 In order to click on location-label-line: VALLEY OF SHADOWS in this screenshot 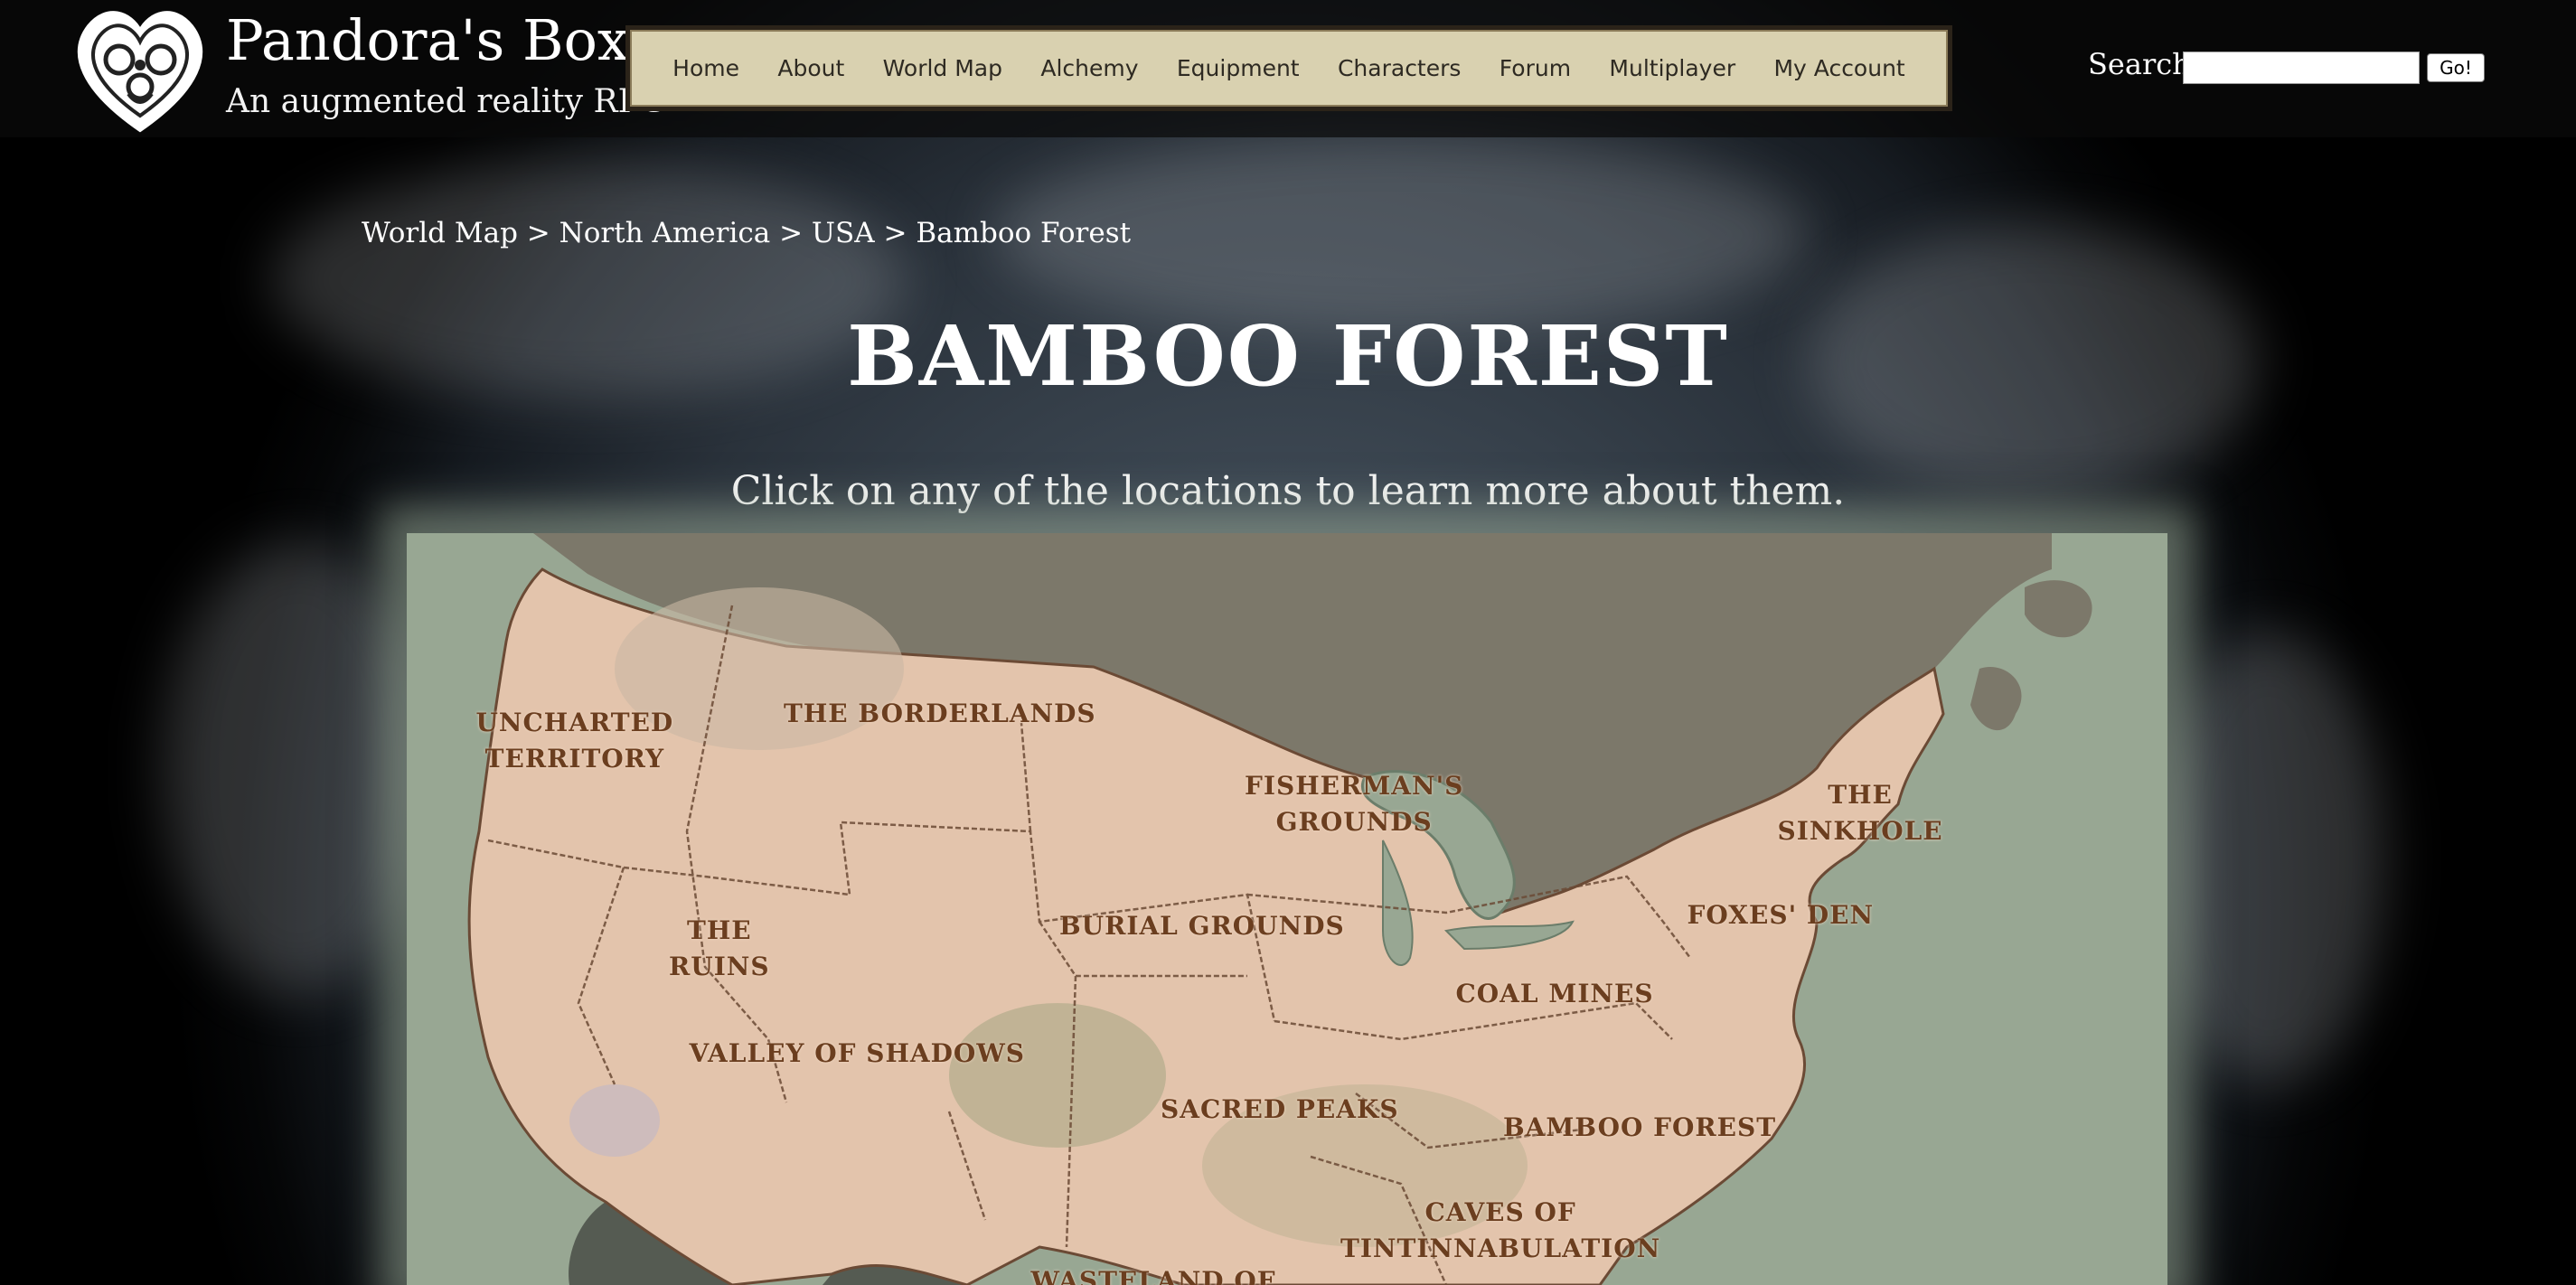, I will do `click(857, 1053)`.